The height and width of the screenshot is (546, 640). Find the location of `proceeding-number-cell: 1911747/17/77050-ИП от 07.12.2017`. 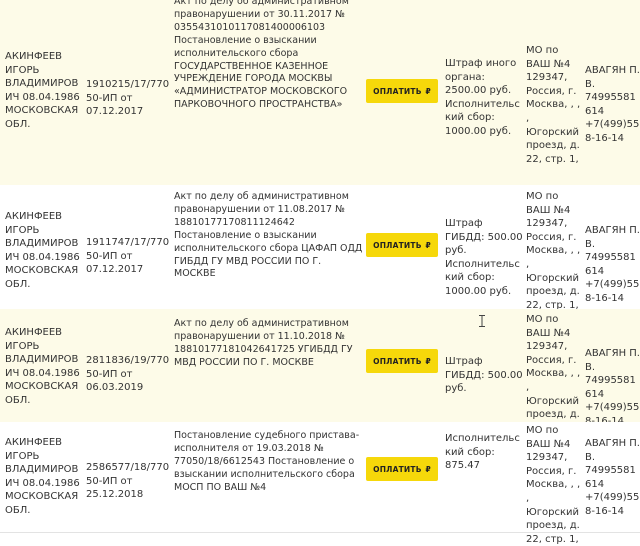

proceeding-number-cell: 1911747/17/77050-ИП от 07.12.2017 is located at coordinates (128, 256).